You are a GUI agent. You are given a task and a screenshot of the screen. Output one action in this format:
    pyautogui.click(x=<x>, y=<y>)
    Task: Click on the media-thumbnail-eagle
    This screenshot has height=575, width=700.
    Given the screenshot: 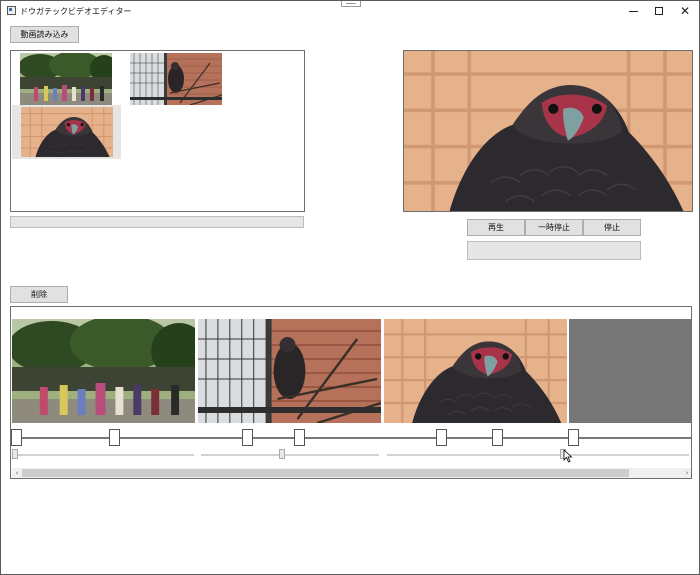 What is the action you would take?
    pyautogui.click(x=67, y=132)
    